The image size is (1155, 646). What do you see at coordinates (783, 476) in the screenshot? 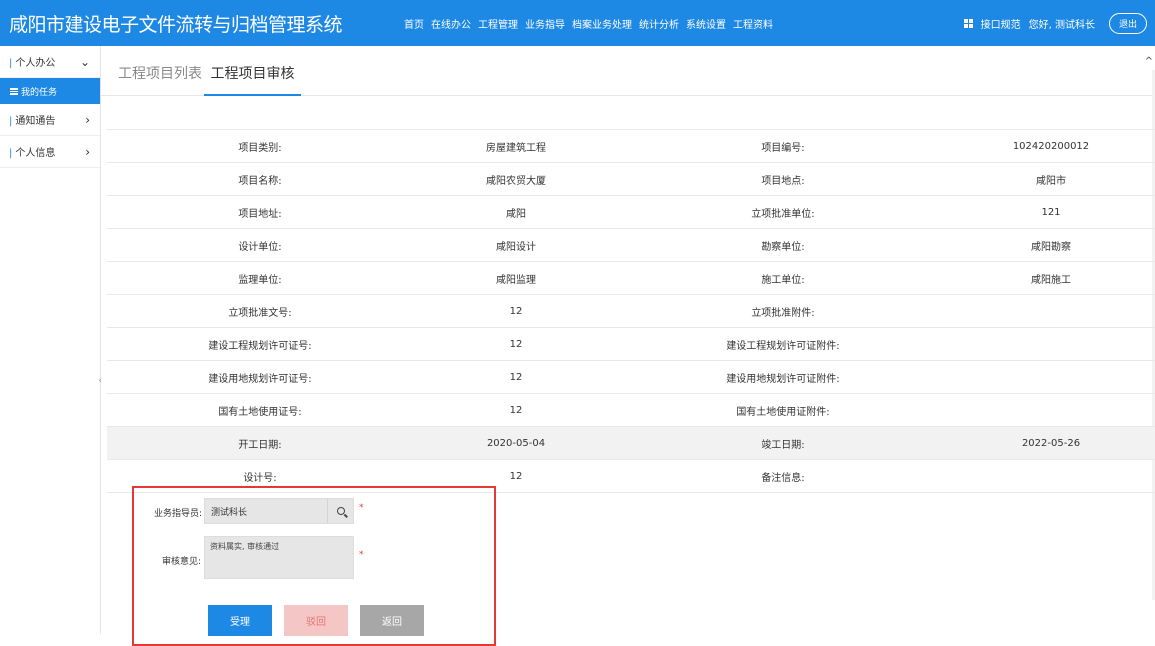
I see `field-label: 备注信息:` at bounding box center [783, 476].